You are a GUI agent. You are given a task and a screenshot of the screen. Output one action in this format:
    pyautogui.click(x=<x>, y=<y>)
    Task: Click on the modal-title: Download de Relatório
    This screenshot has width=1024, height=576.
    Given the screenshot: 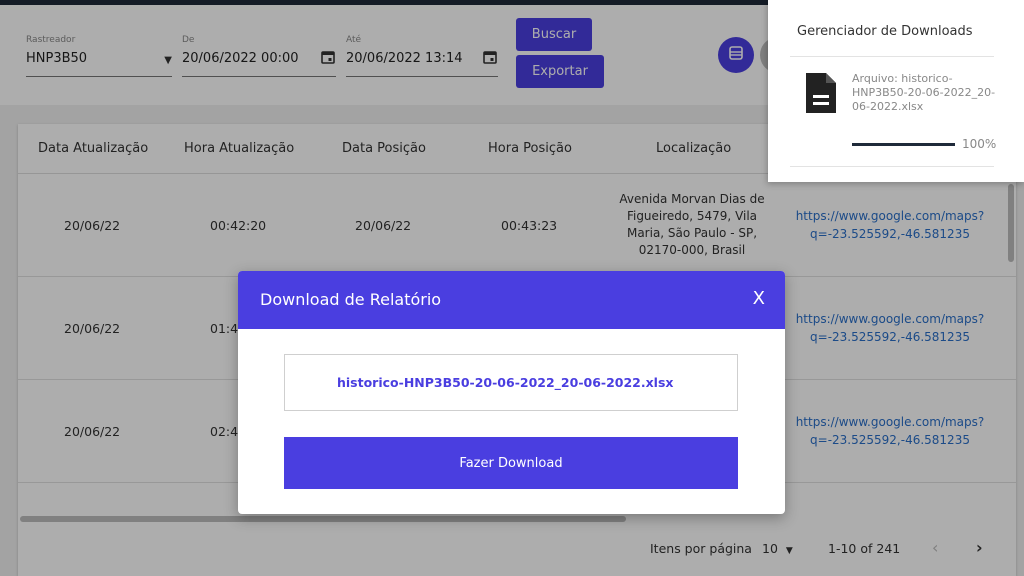 What is the action you would take?
    pyautogui.click(x=351, y=299)
    